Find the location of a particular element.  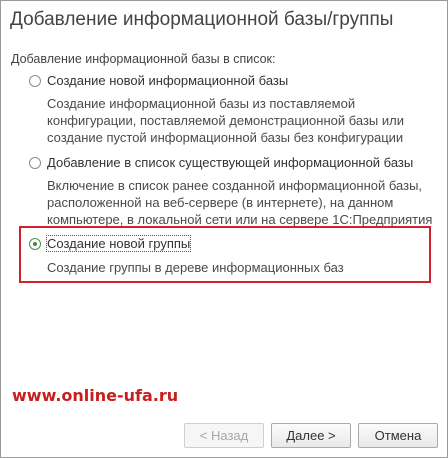

cancel-button: Отмена is located at coordinates (398, 435).